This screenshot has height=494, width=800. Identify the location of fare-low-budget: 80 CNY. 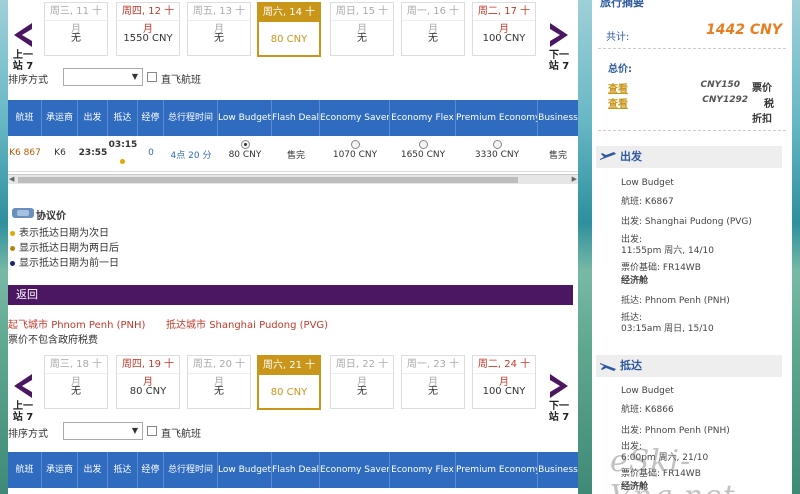
(245, 150).